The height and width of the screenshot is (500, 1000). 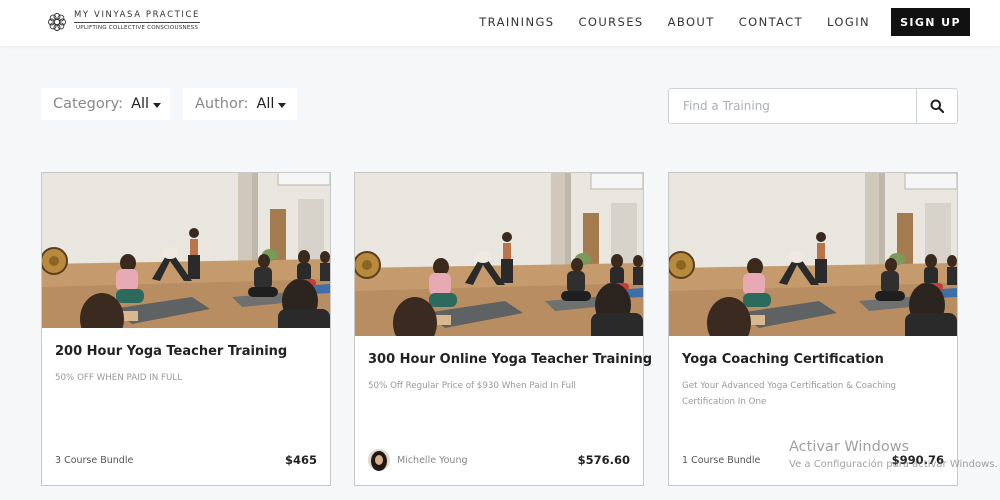 I want to click on brand-title: MY VINYASA PRACTICE, so click(x=137, y=15).